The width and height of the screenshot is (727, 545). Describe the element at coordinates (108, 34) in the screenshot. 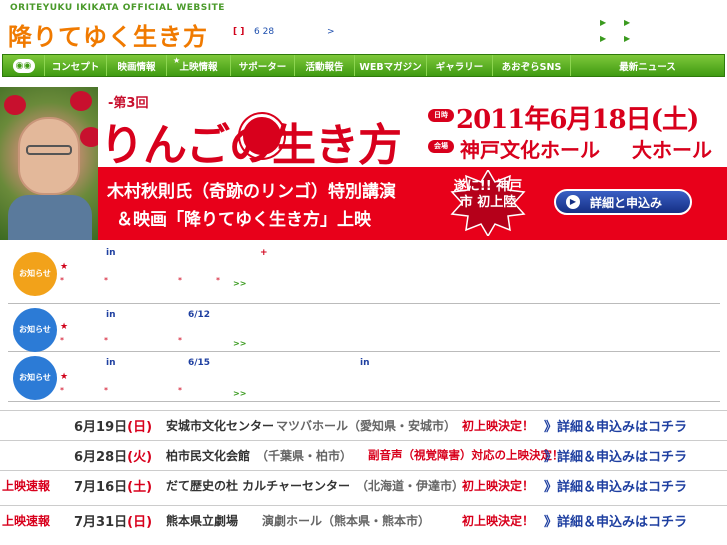

I see `site-logo-title: 降りてゆく生き方` at that location.